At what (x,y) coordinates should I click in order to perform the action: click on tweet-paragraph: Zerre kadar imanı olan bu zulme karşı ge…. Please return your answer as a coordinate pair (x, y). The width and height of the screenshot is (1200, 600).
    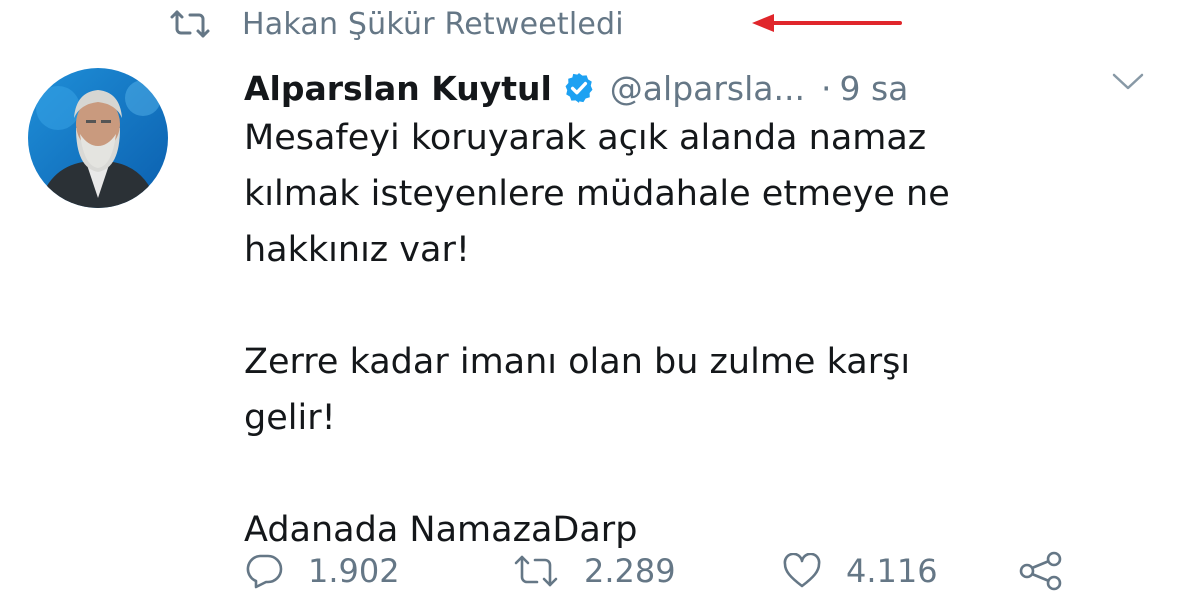
    Looking at the image, I should click on (704, 390).